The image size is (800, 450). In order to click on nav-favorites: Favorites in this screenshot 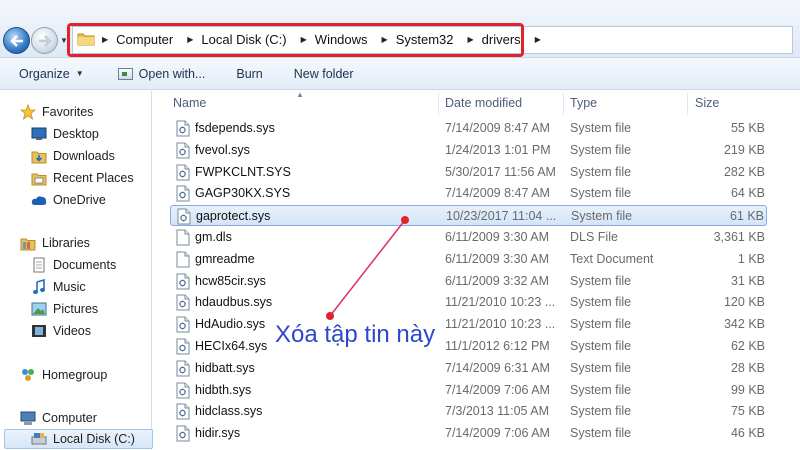, I will do `click(56, 112)`.